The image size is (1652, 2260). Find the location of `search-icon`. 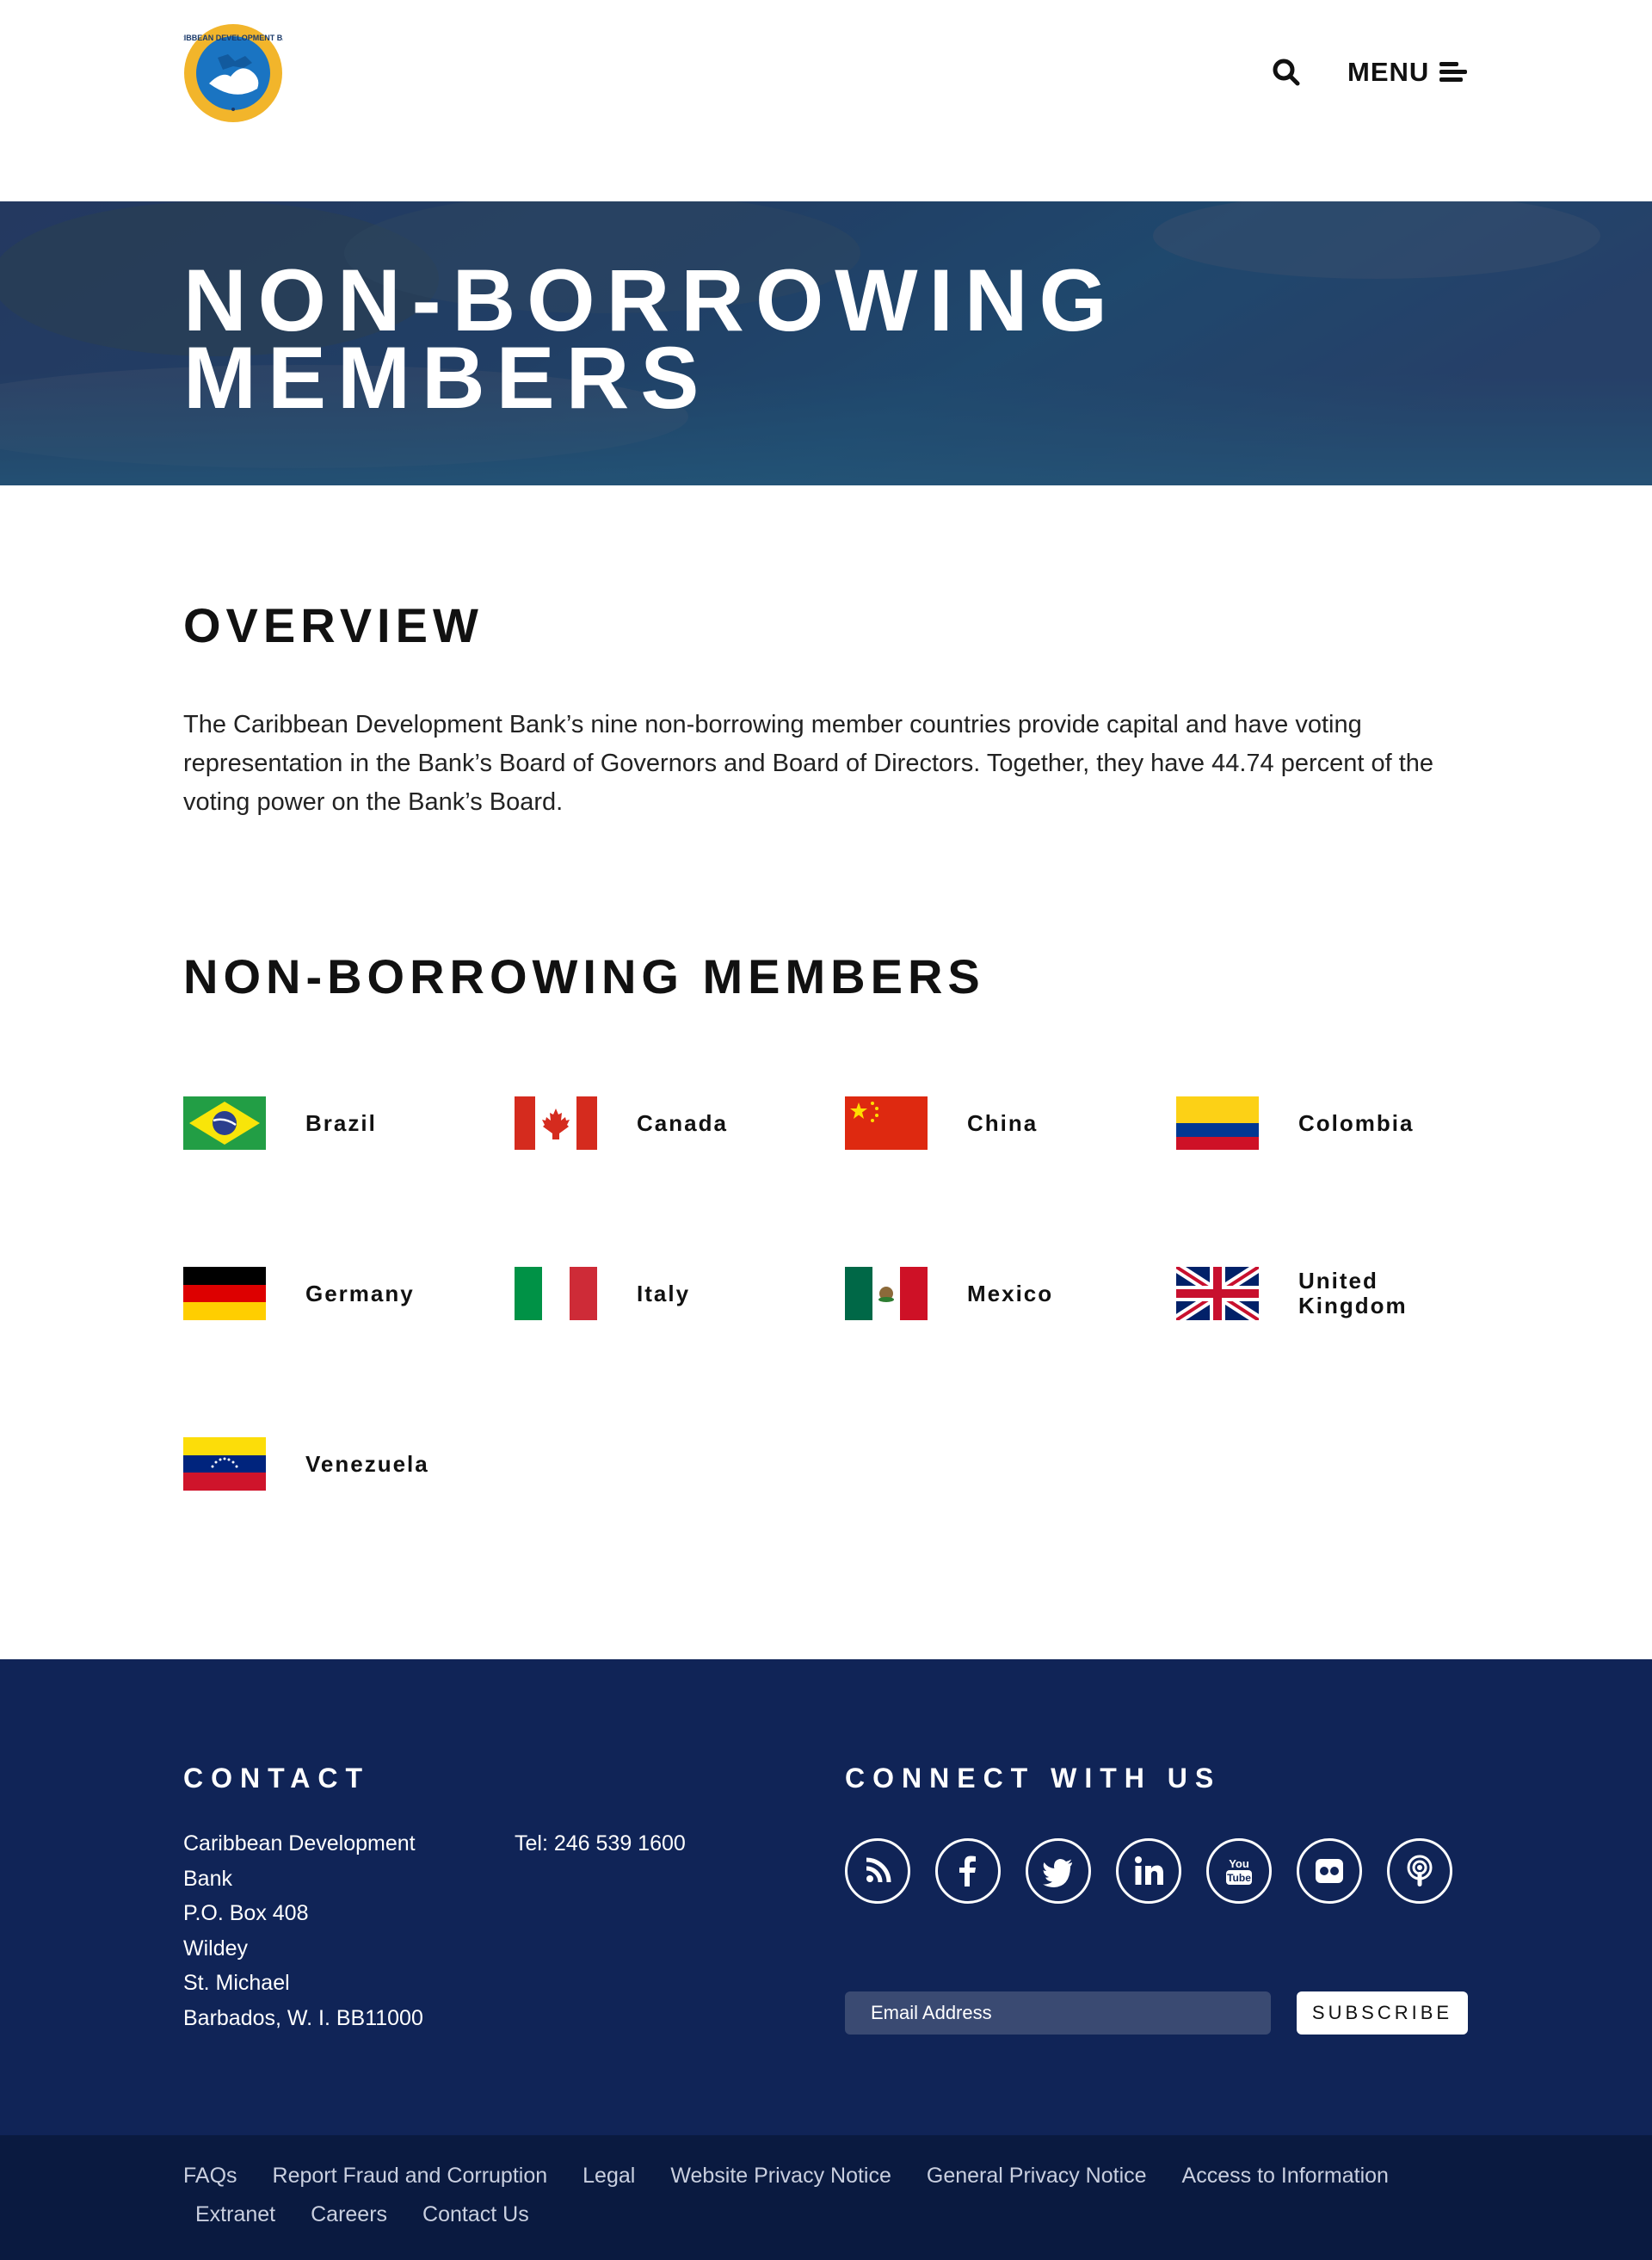

search-icon is located at coordinates (1286, 72).